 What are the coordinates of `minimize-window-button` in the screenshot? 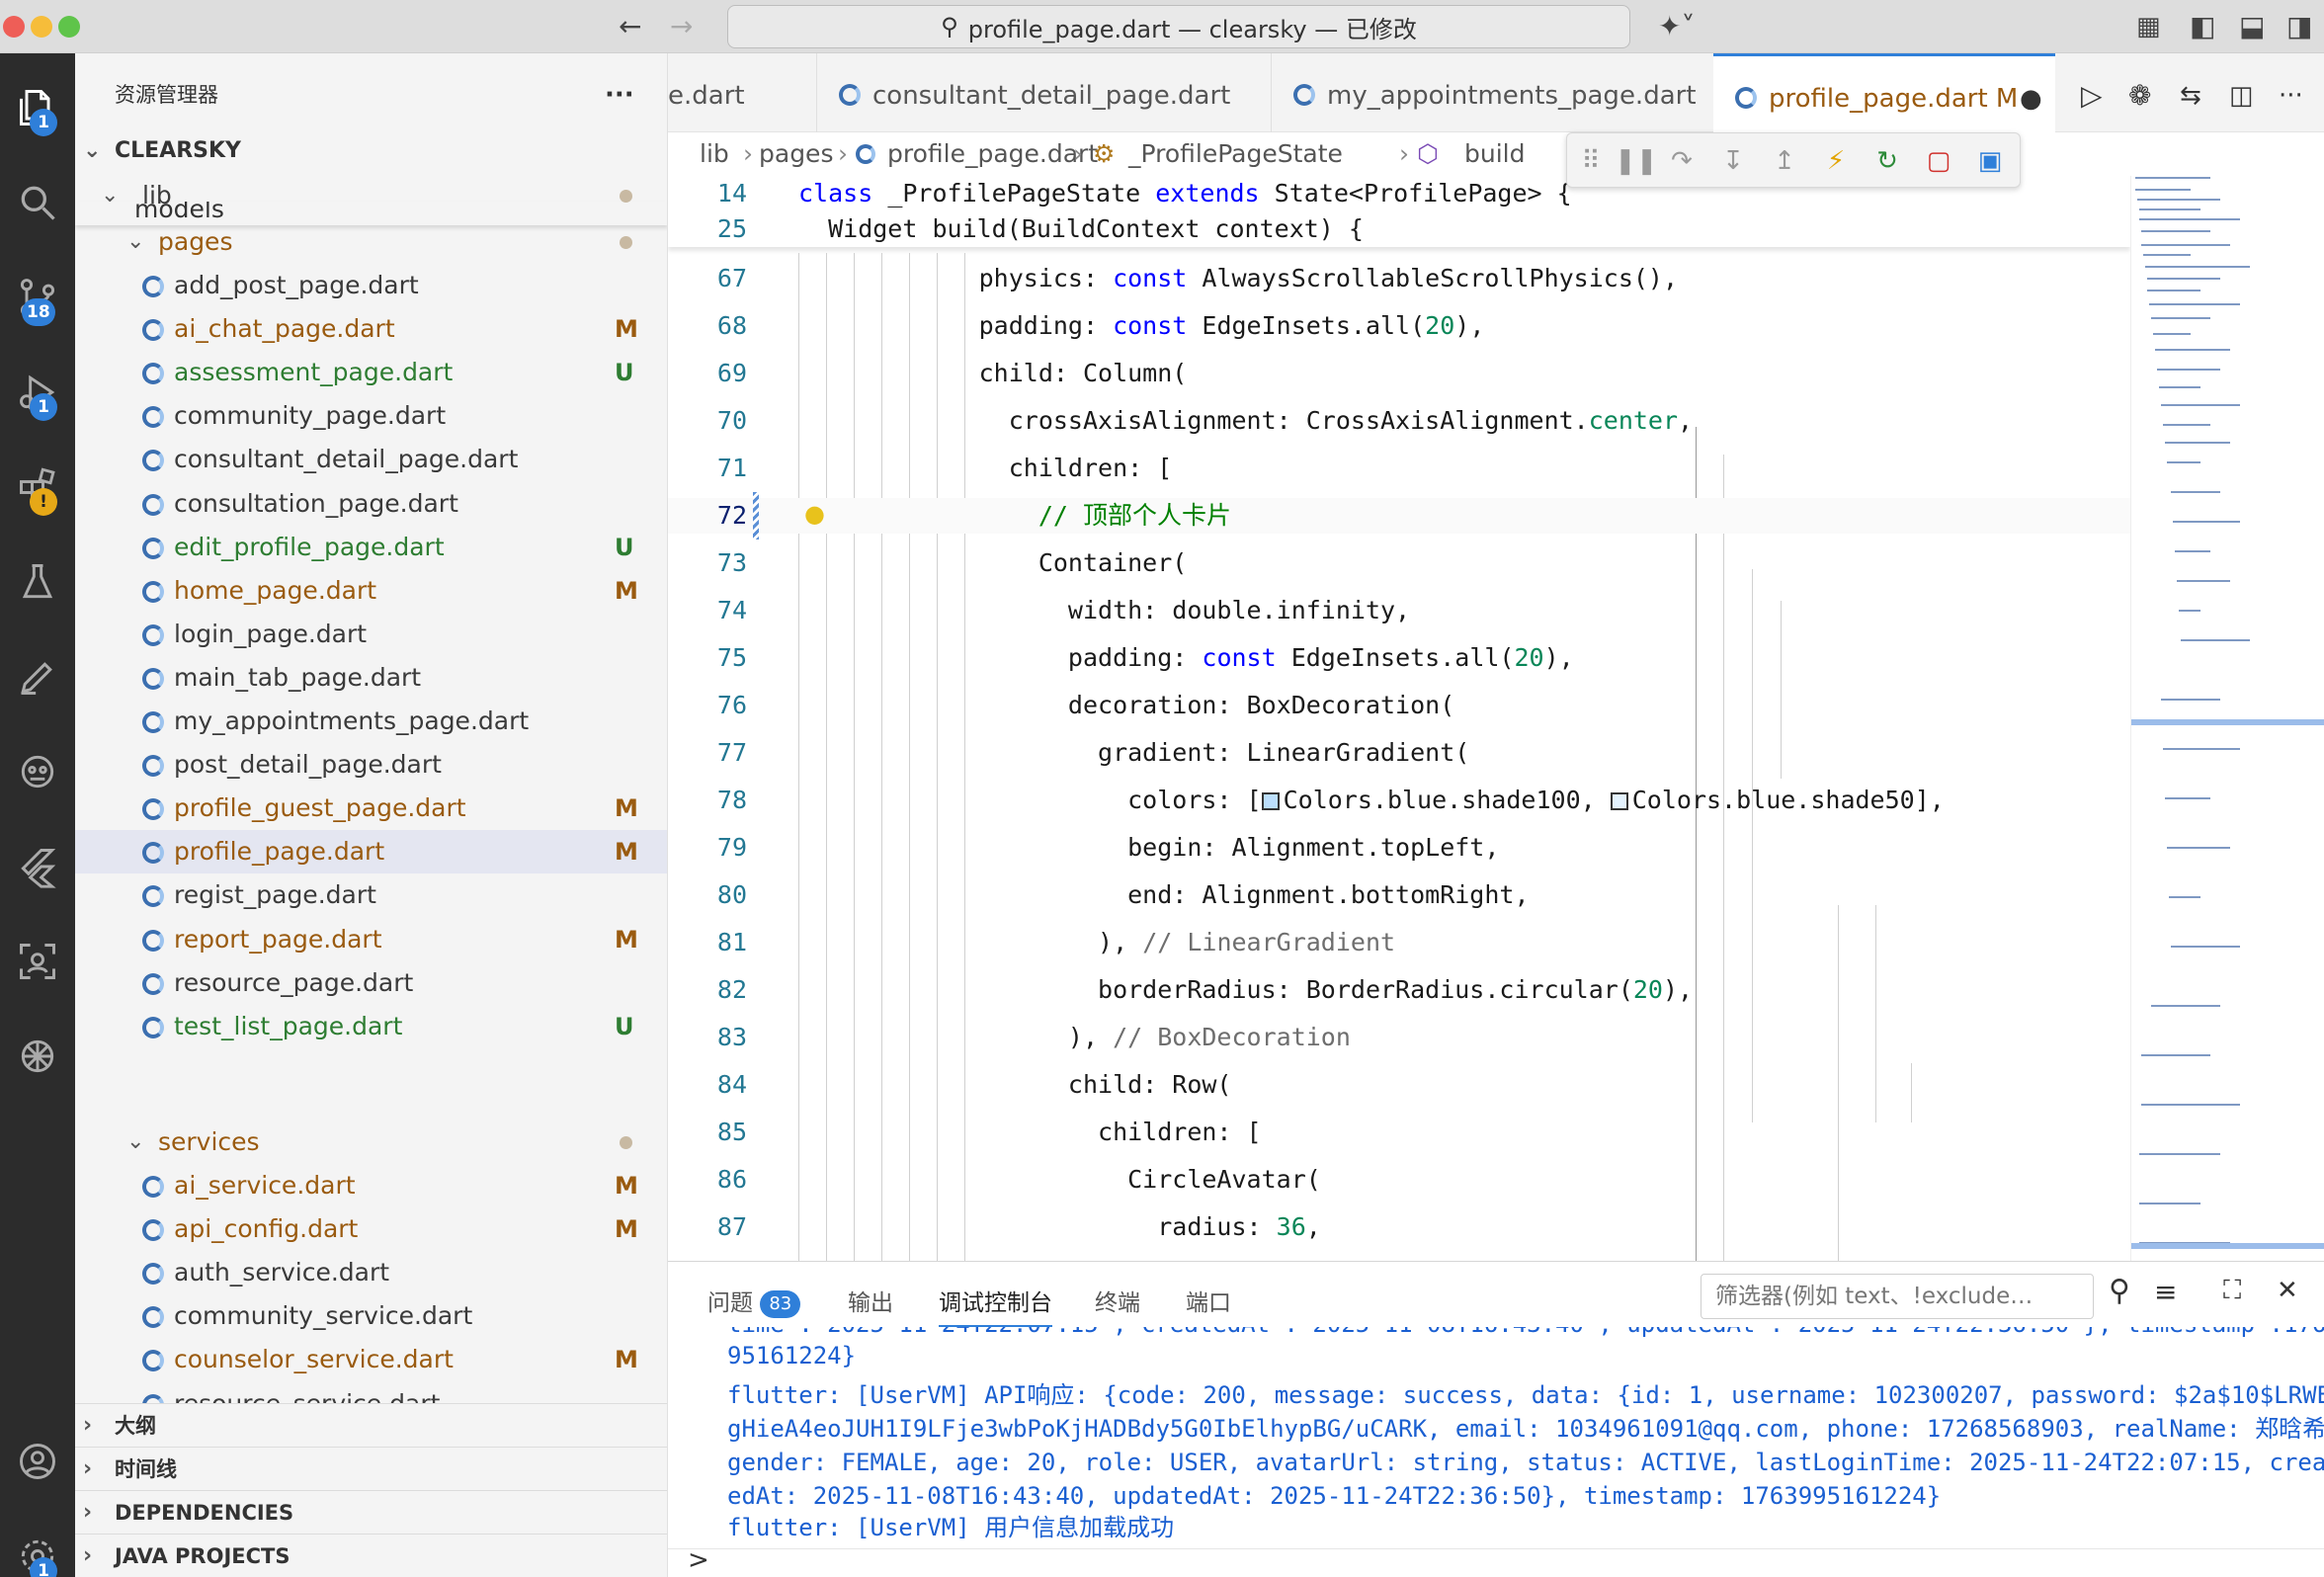 It's located at (41, 27).